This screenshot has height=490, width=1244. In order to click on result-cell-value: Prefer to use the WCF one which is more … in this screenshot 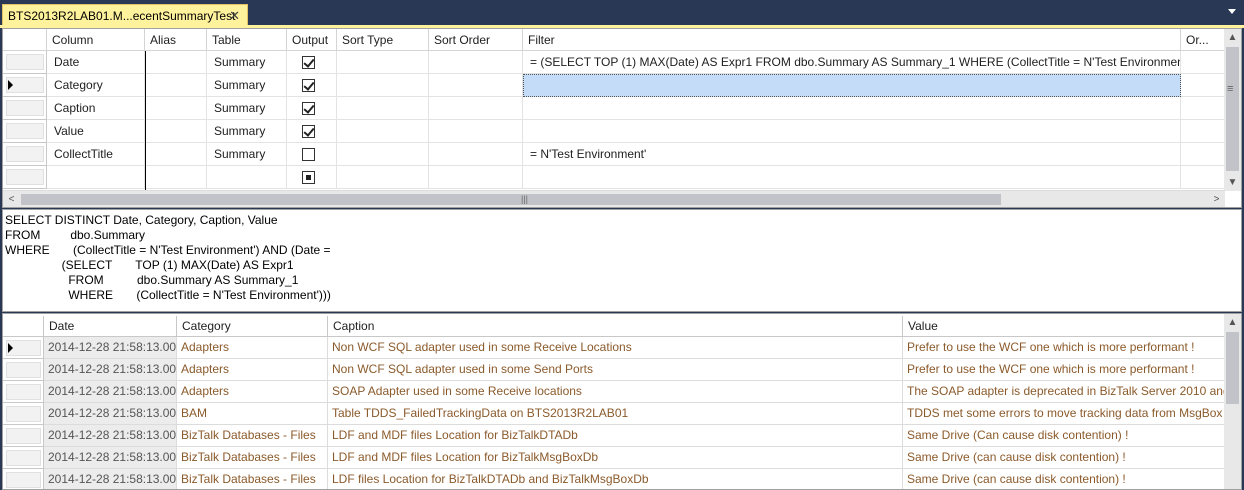, I will do `click(1064, 370)`.